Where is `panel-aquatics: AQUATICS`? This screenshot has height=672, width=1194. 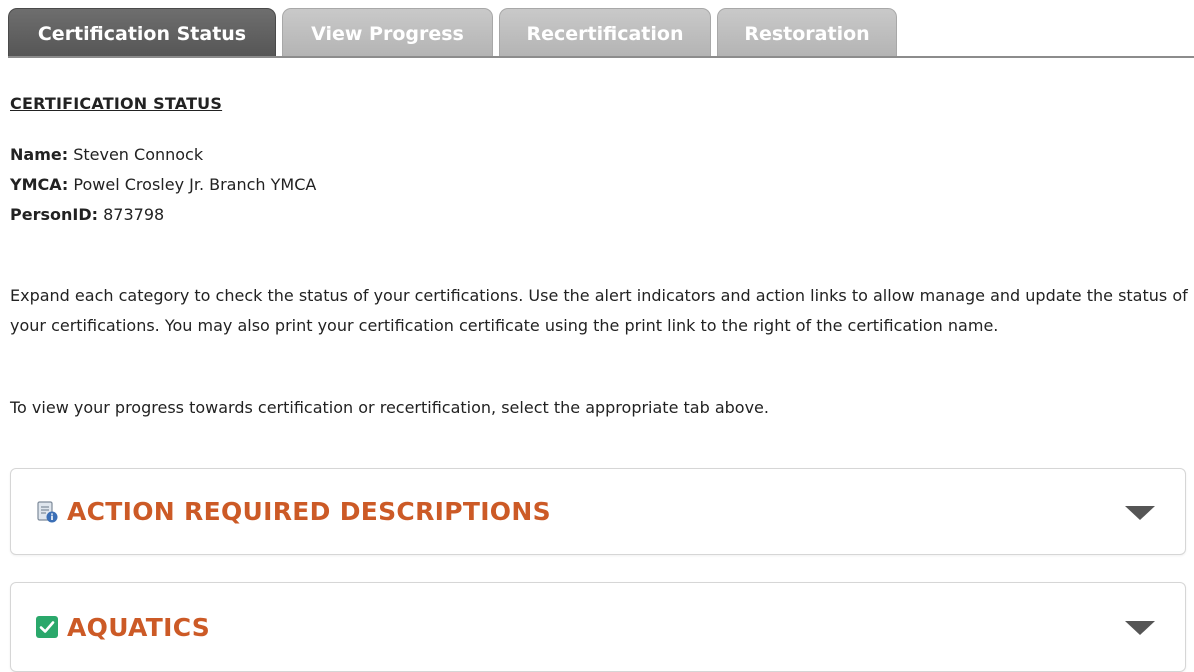 panel-aquatics: AQUATICS is located at coordinates (598, 627).